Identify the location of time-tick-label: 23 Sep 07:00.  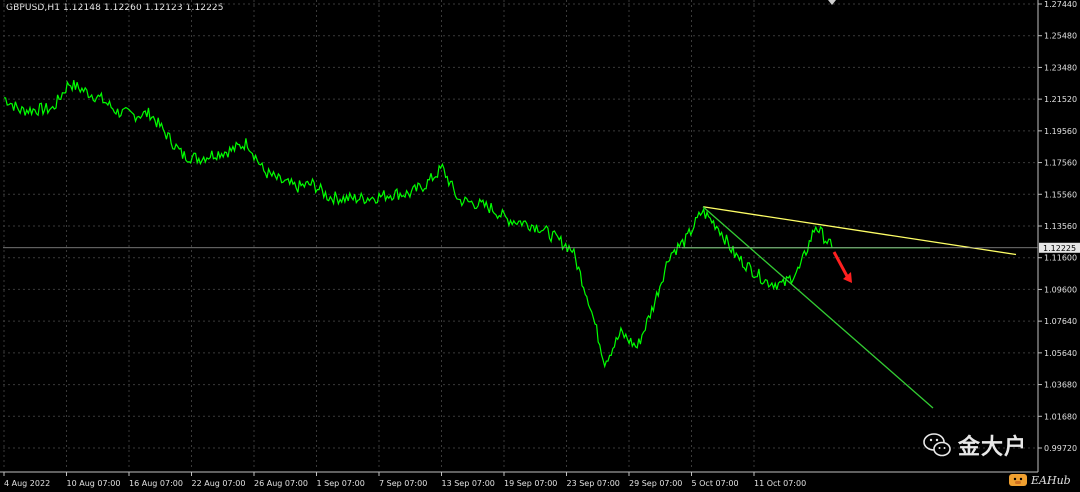
(593, 483).